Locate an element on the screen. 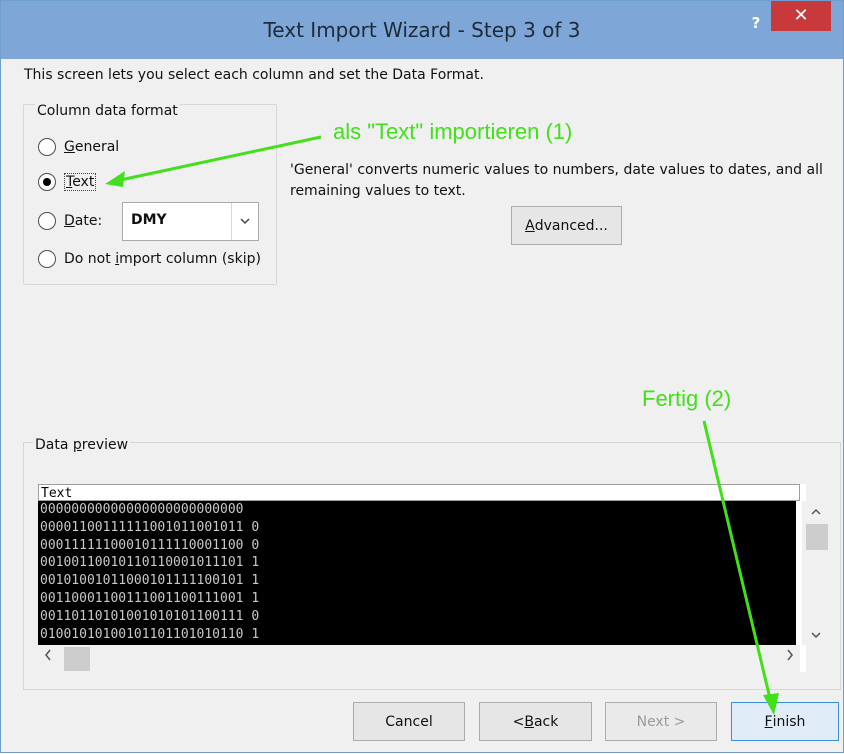 This screenshot has width=844, height=754. radio-general-label: General is located at coordinates (91, 147).